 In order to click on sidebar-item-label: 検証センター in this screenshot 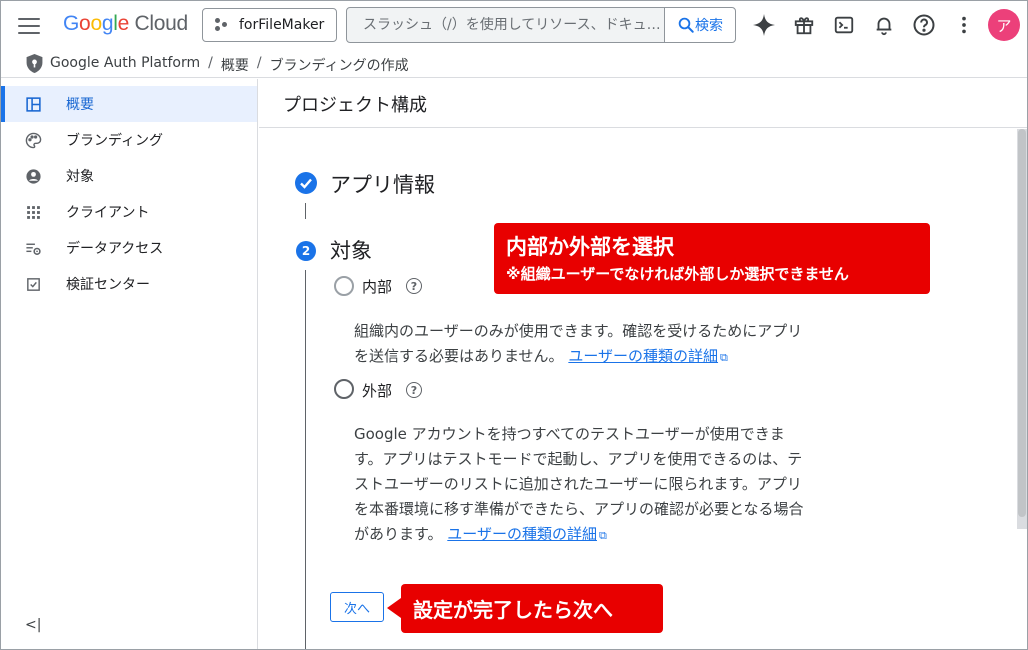, I will do `click(108, 285)`.